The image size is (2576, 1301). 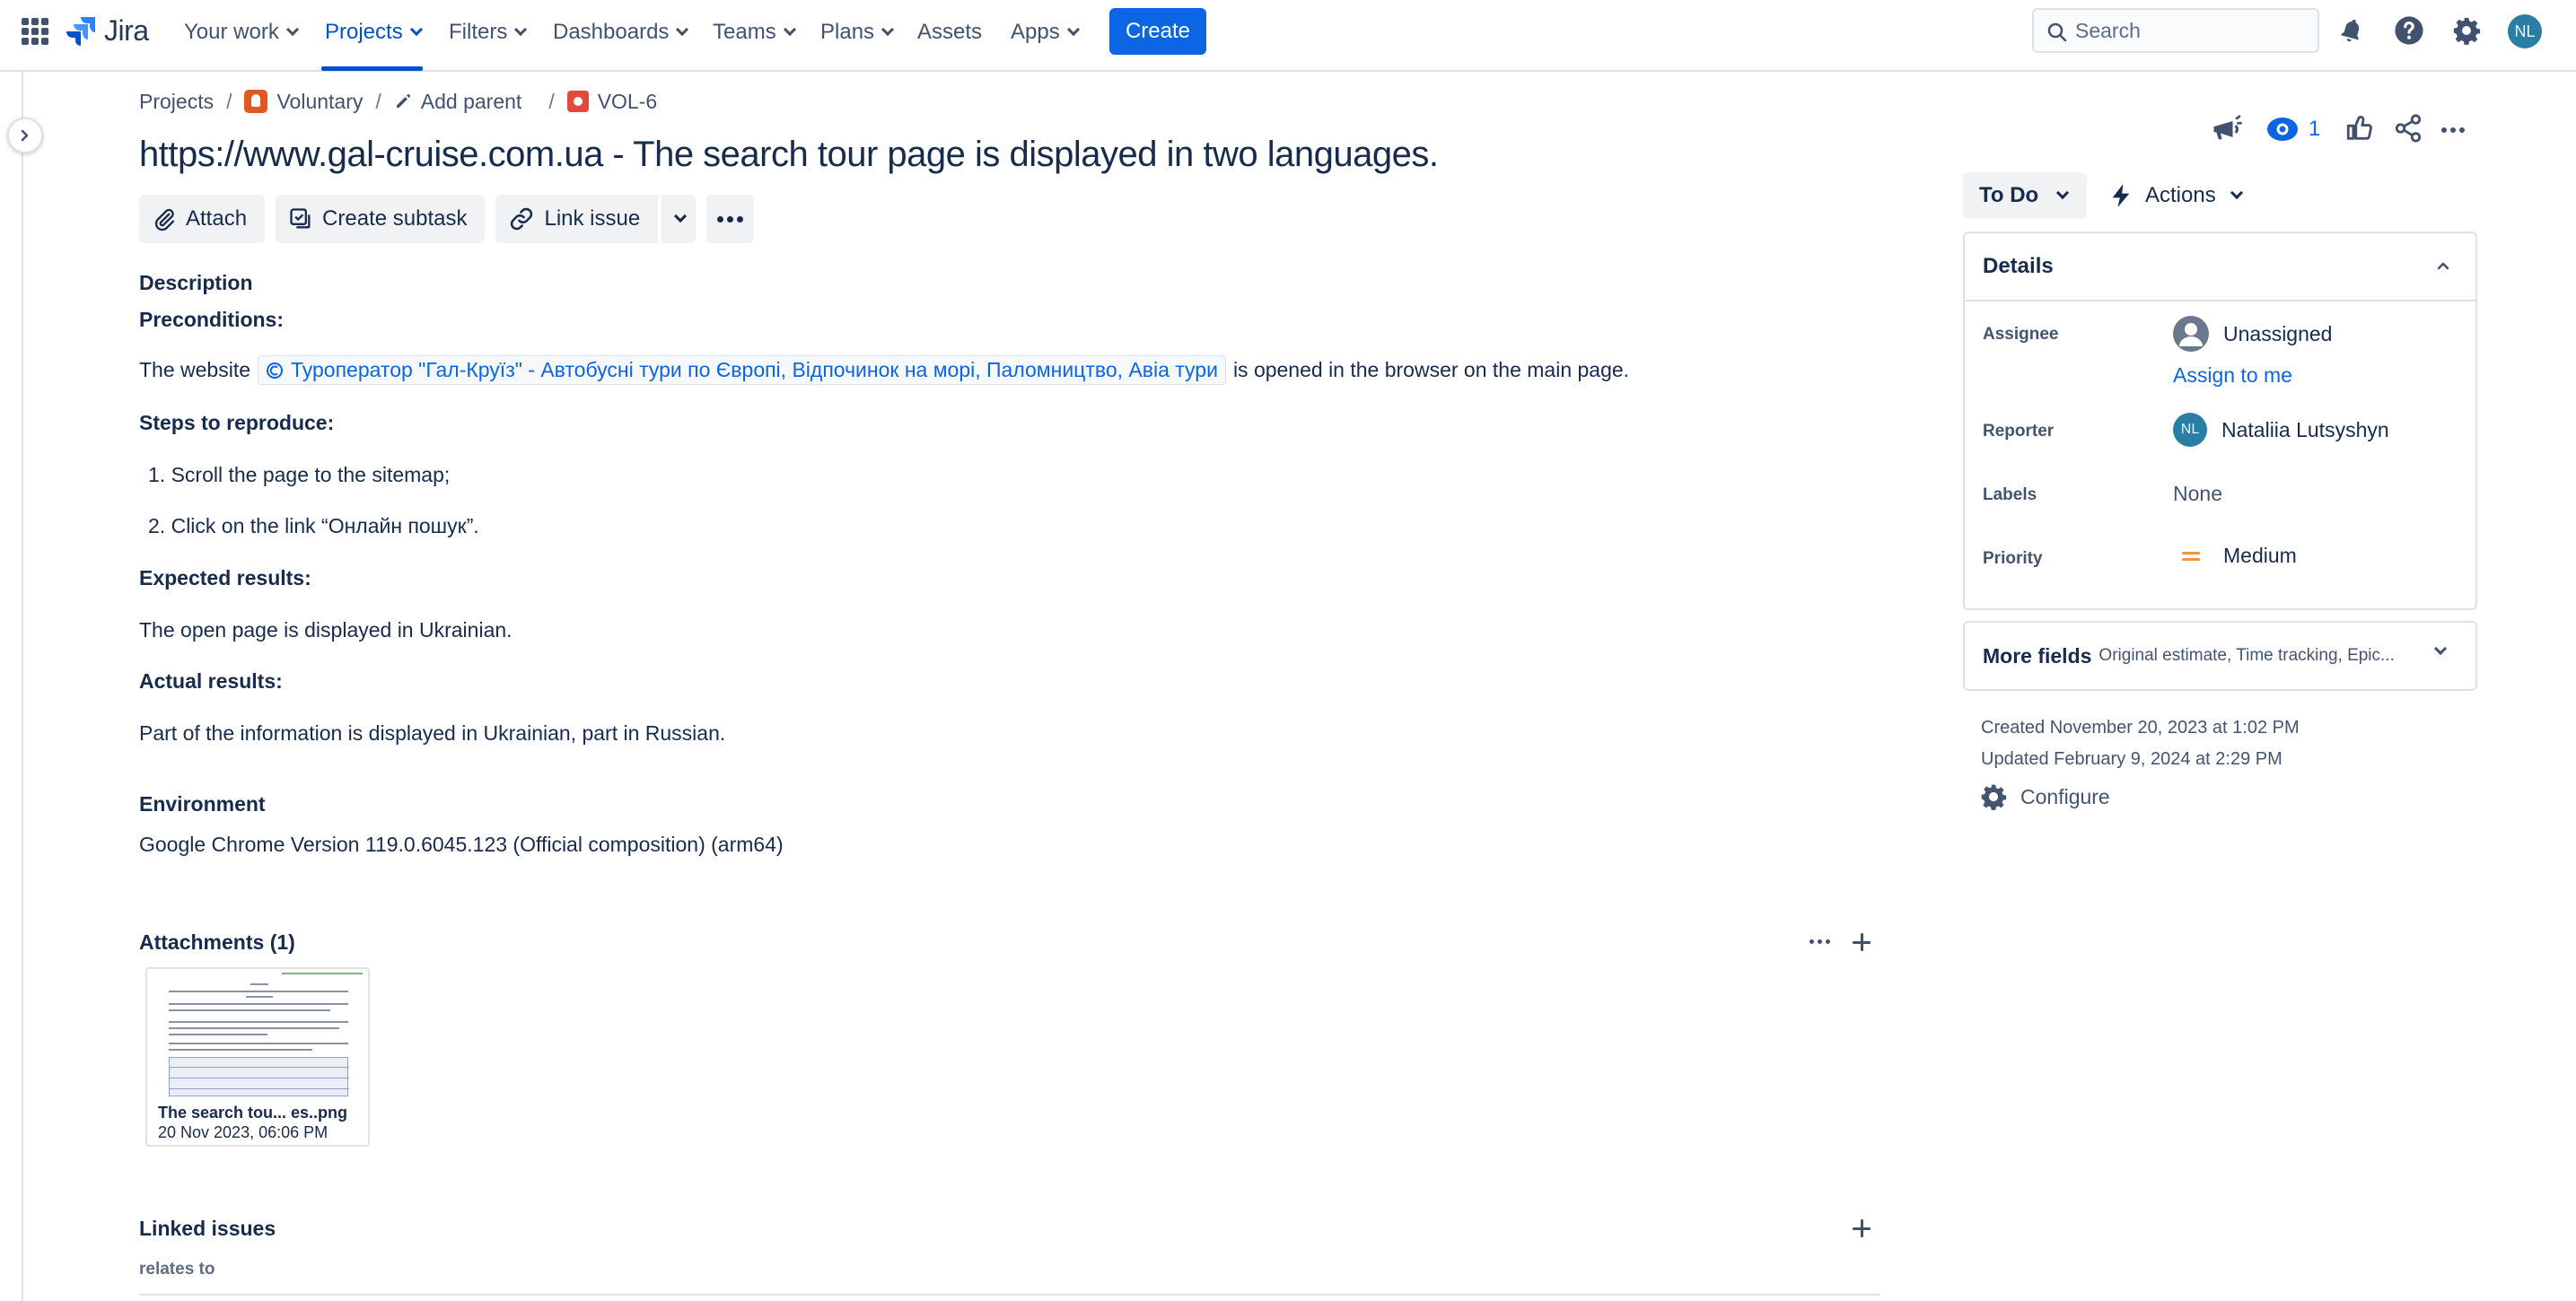 I want to click on attachments-more-icon, so click(x=1819, y=941).